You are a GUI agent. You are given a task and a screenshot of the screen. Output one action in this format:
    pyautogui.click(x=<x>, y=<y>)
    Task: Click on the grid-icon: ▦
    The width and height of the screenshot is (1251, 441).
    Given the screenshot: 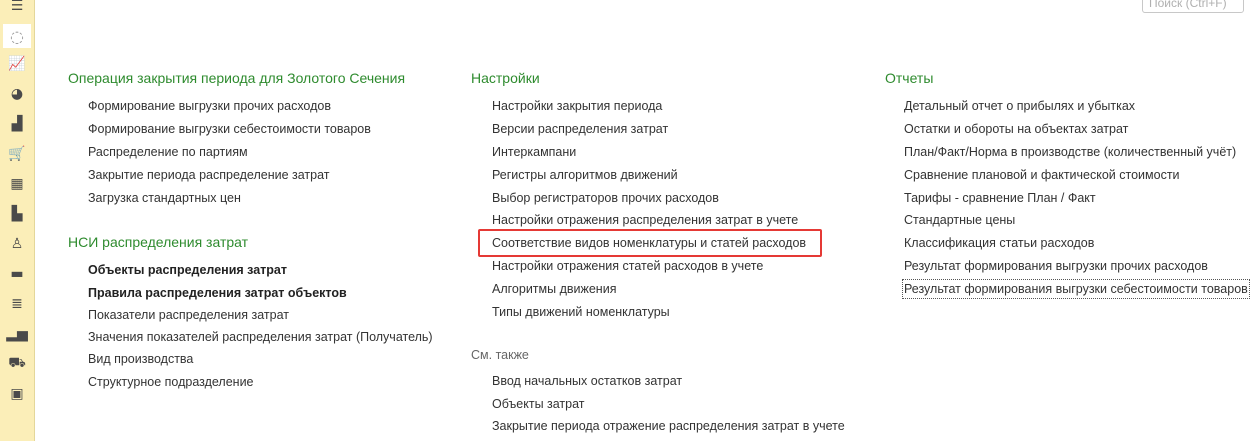 What is the action you would take?
    pyautogui.click(x=17, y=184)
    